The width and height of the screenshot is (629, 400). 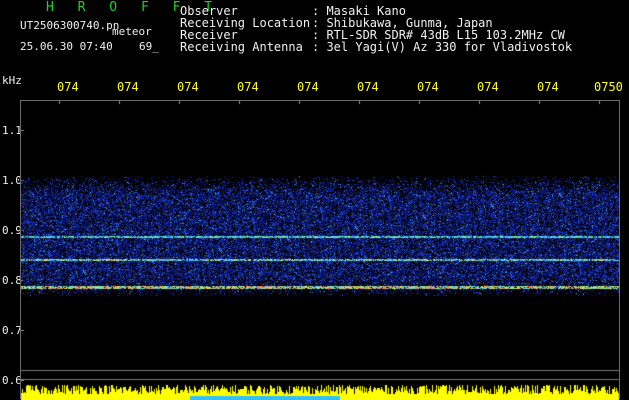 What do you see at coordinates (442, 47) in the screenshot?
I see `info-antenna-value: : 3el Yagi(V) Az 330 for Vladivostok` at bounding box center [442, 47].